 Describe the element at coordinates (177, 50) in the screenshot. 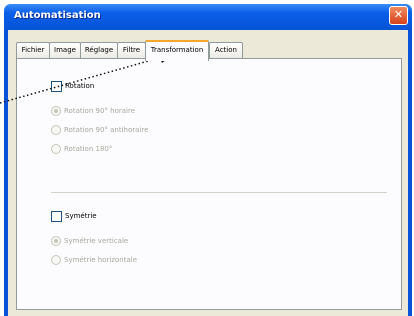

I see `tab-transformation: Transformation` at that location.